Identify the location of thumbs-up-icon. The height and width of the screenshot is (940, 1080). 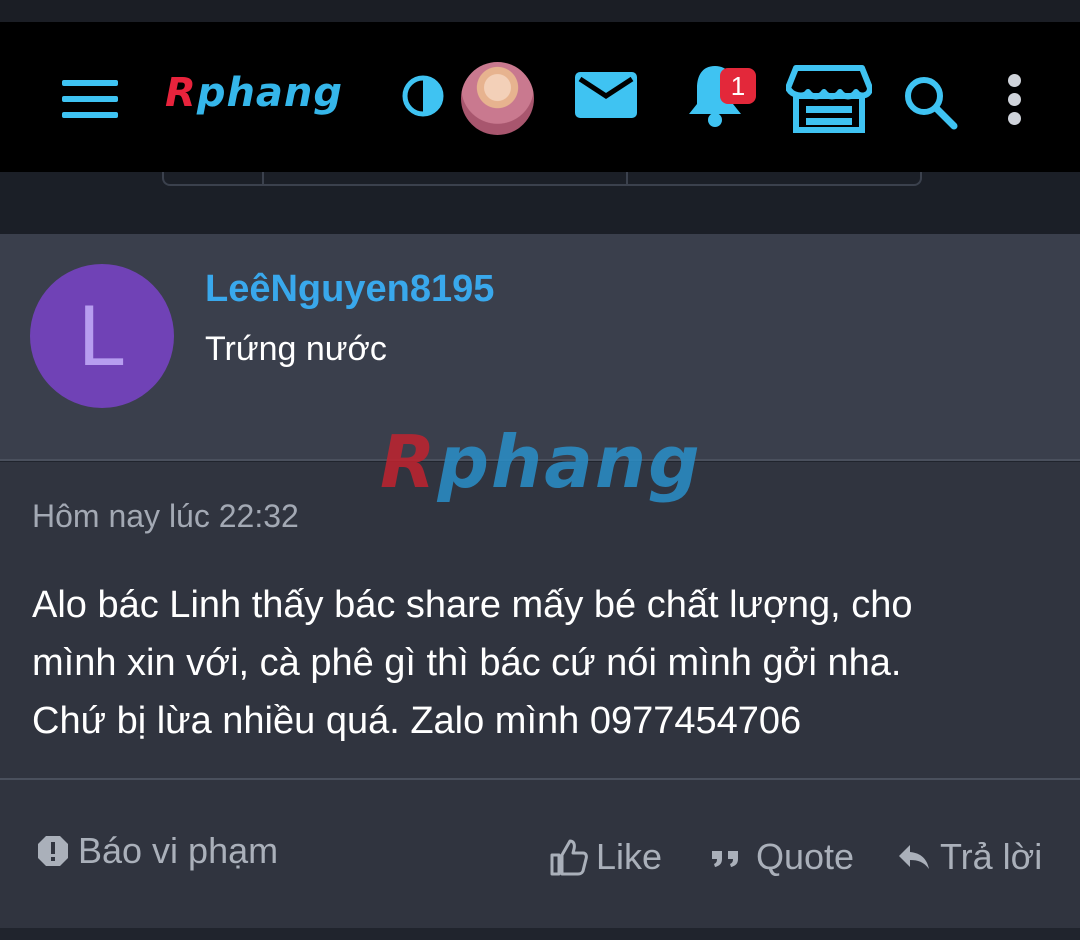
(569, 857).